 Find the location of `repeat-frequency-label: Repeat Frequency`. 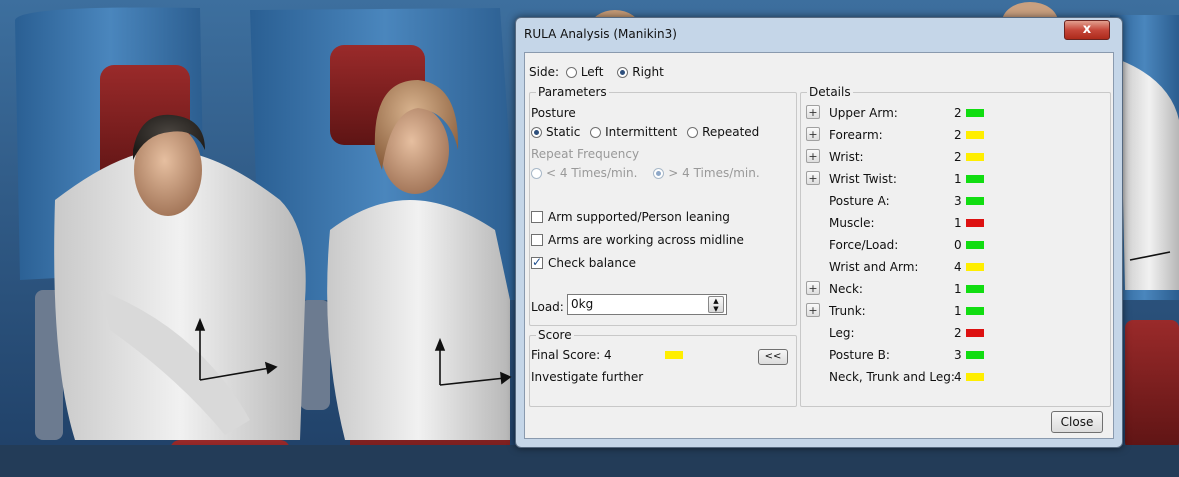

repeat-frequency-label: Repeat Frequency is located at coordinates (585, 154).